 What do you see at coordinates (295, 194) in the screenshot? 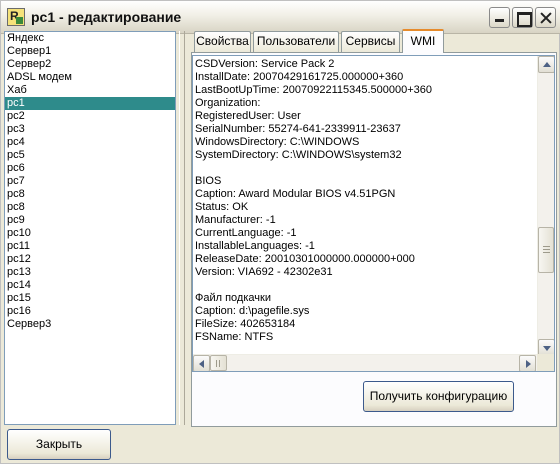
I see `wmi-line: Caption: Award Modular BIOS v4.51PGN` at bounding box center [295, 194].